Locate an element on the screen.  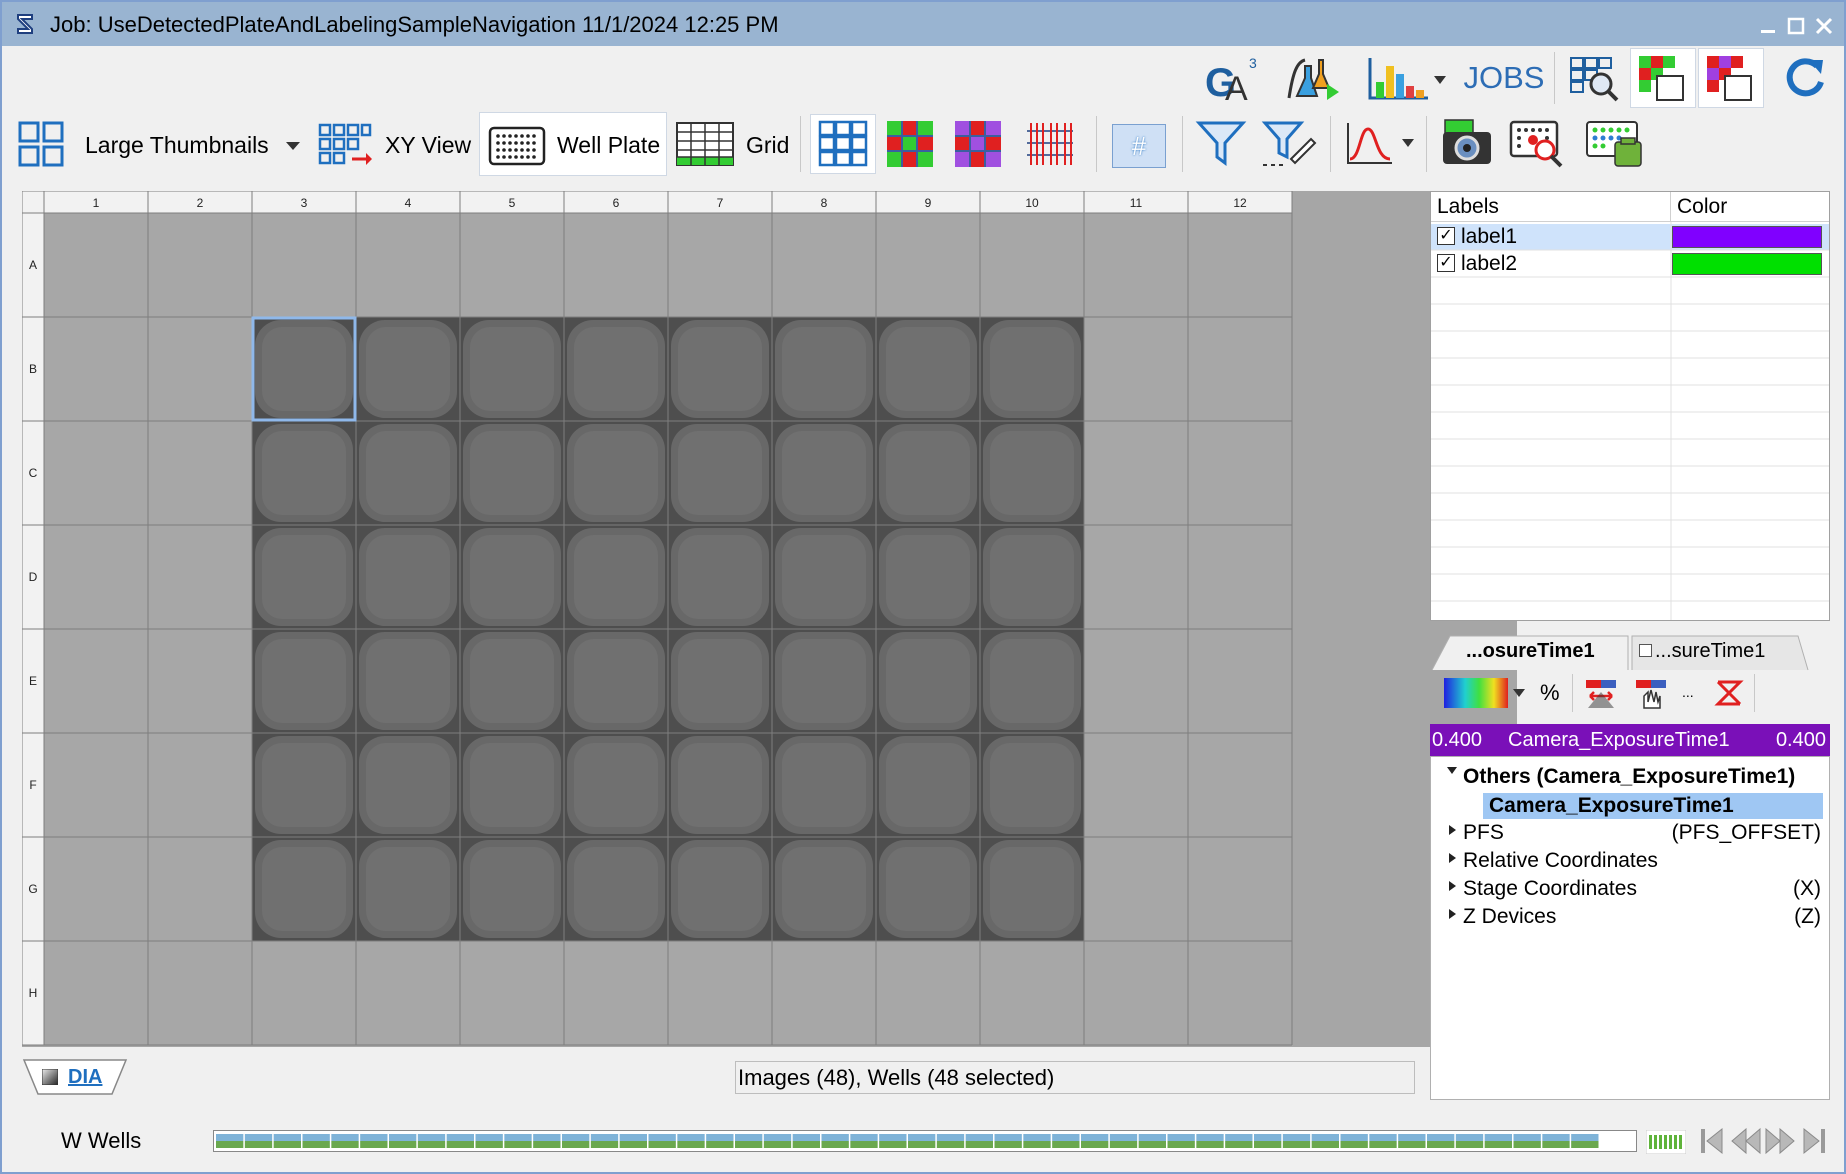
well-image-G3 is located at coordinates (304, 889).